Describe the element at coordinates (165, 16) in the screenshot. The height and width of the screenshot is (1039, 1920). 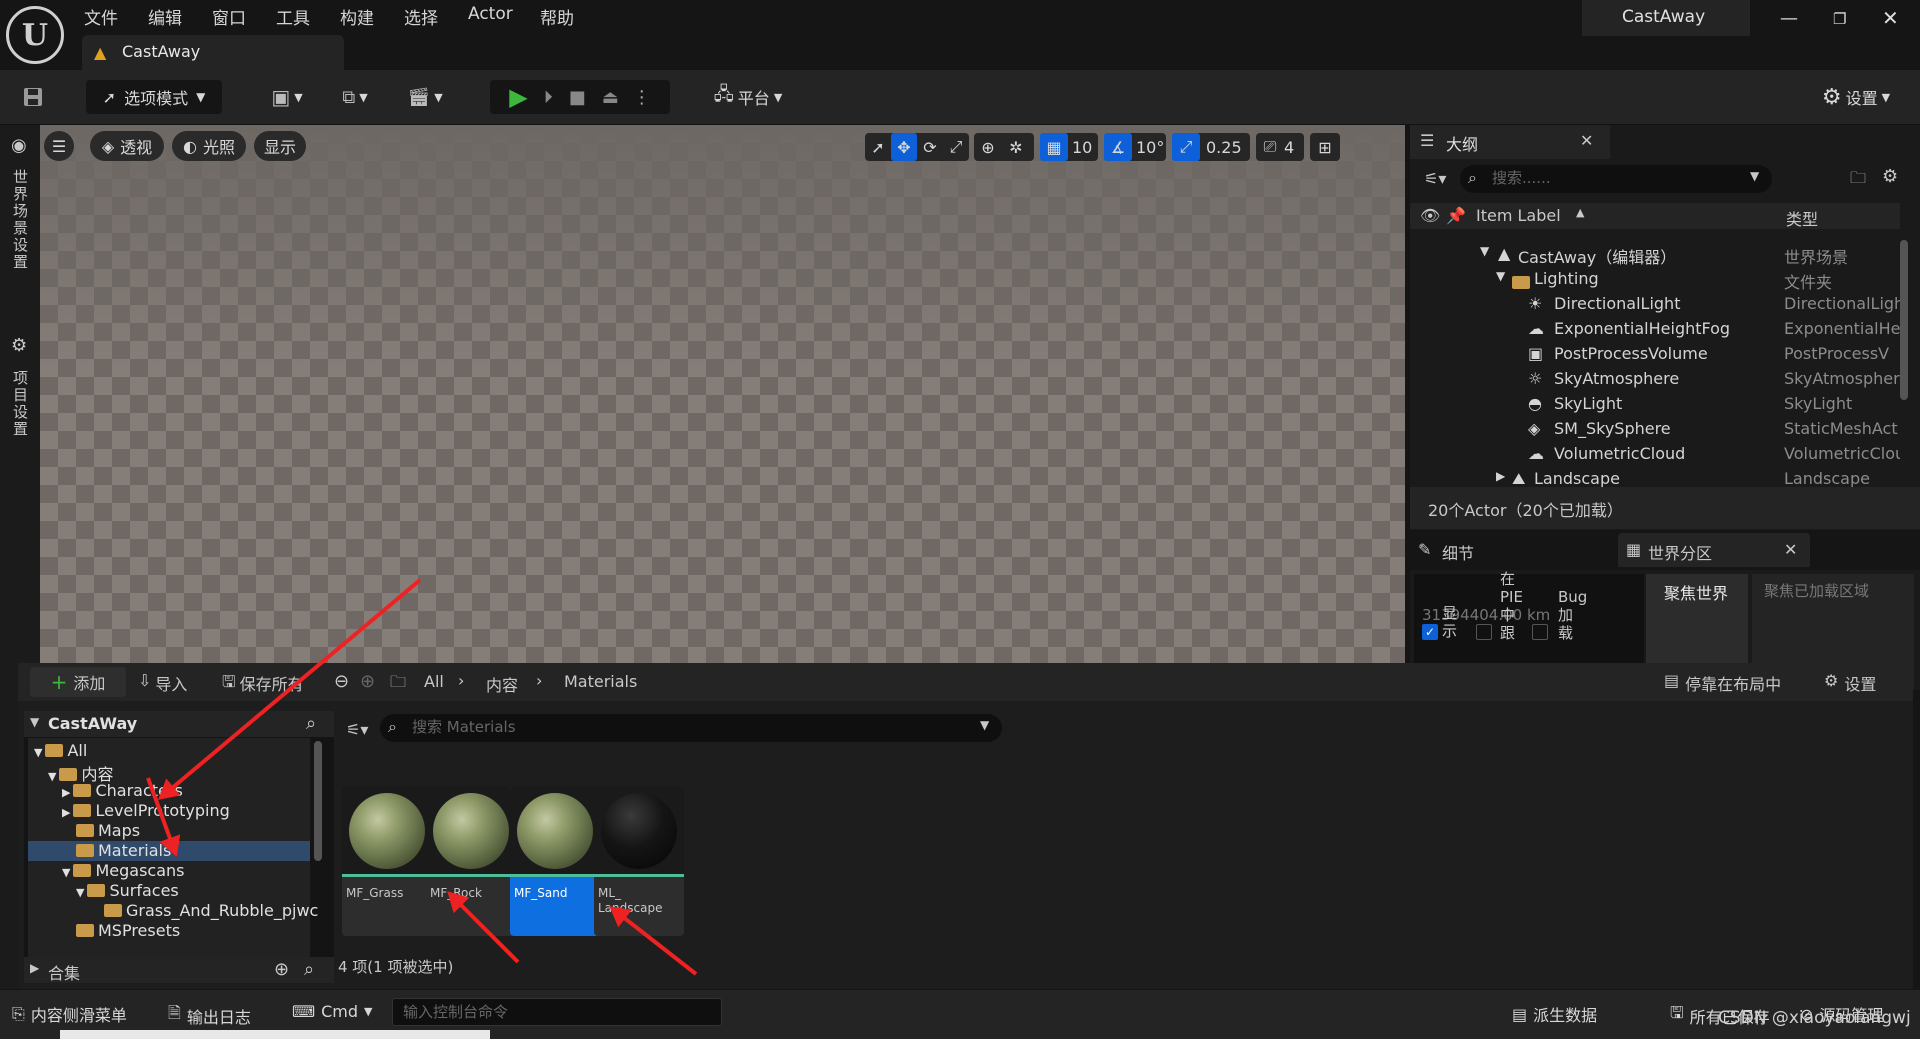
I see `menu-edit: 编辑` at that location.